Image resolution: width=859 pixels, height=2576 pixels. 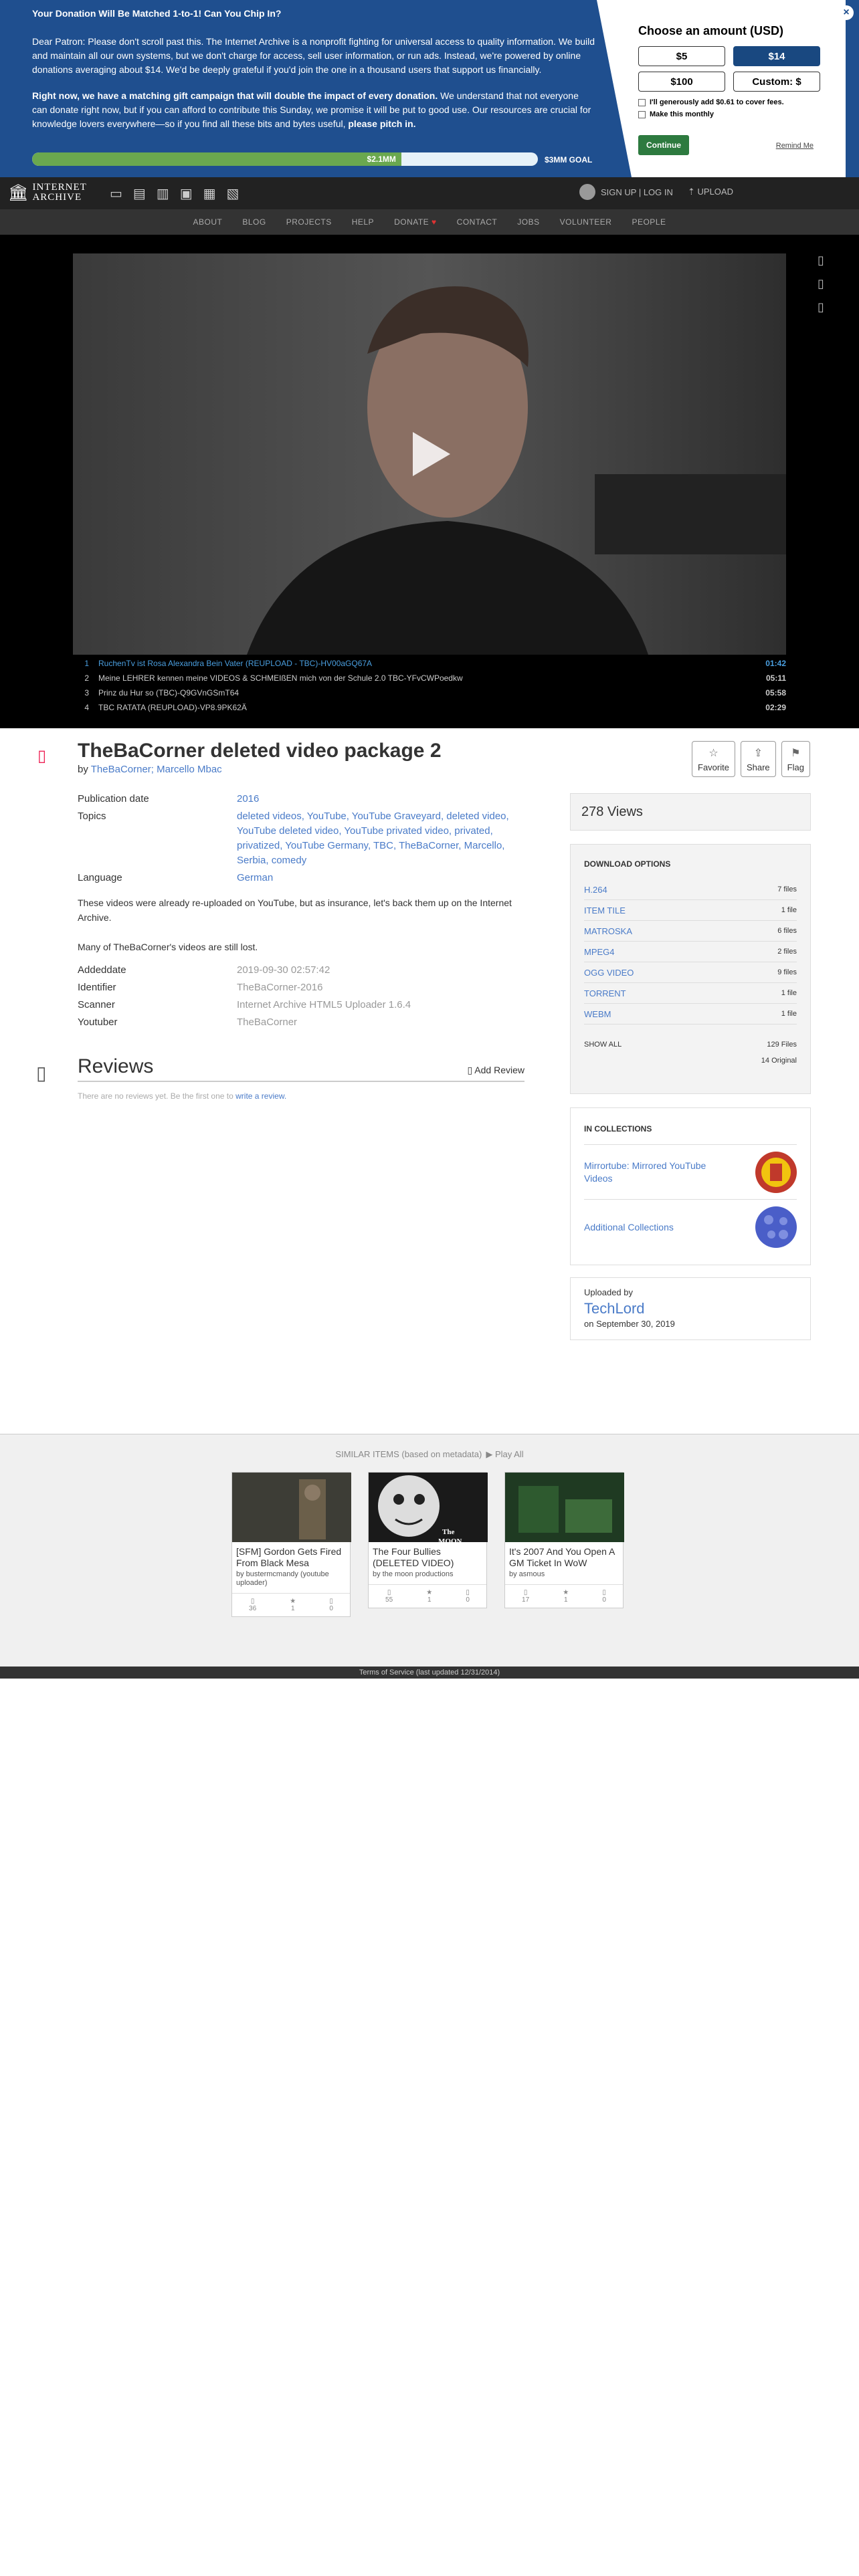 I want to click on cover-fees-checkbox: I'll generously add $0.61 to cover fees., so click(x=738, y=102).